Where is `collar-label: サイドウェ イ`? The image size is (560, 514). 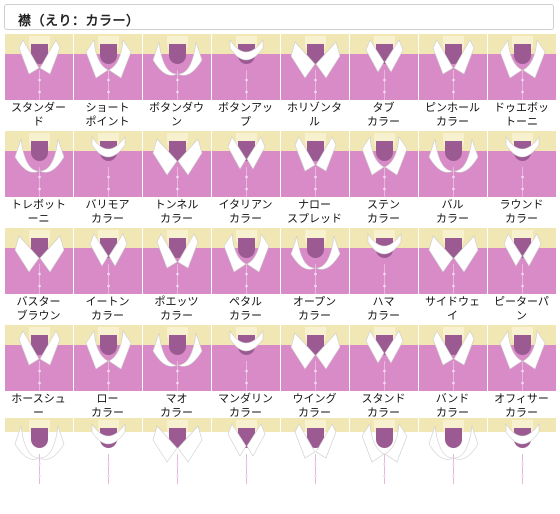
collar-label: サイドウェ イ is located at coordinates (452, 308).